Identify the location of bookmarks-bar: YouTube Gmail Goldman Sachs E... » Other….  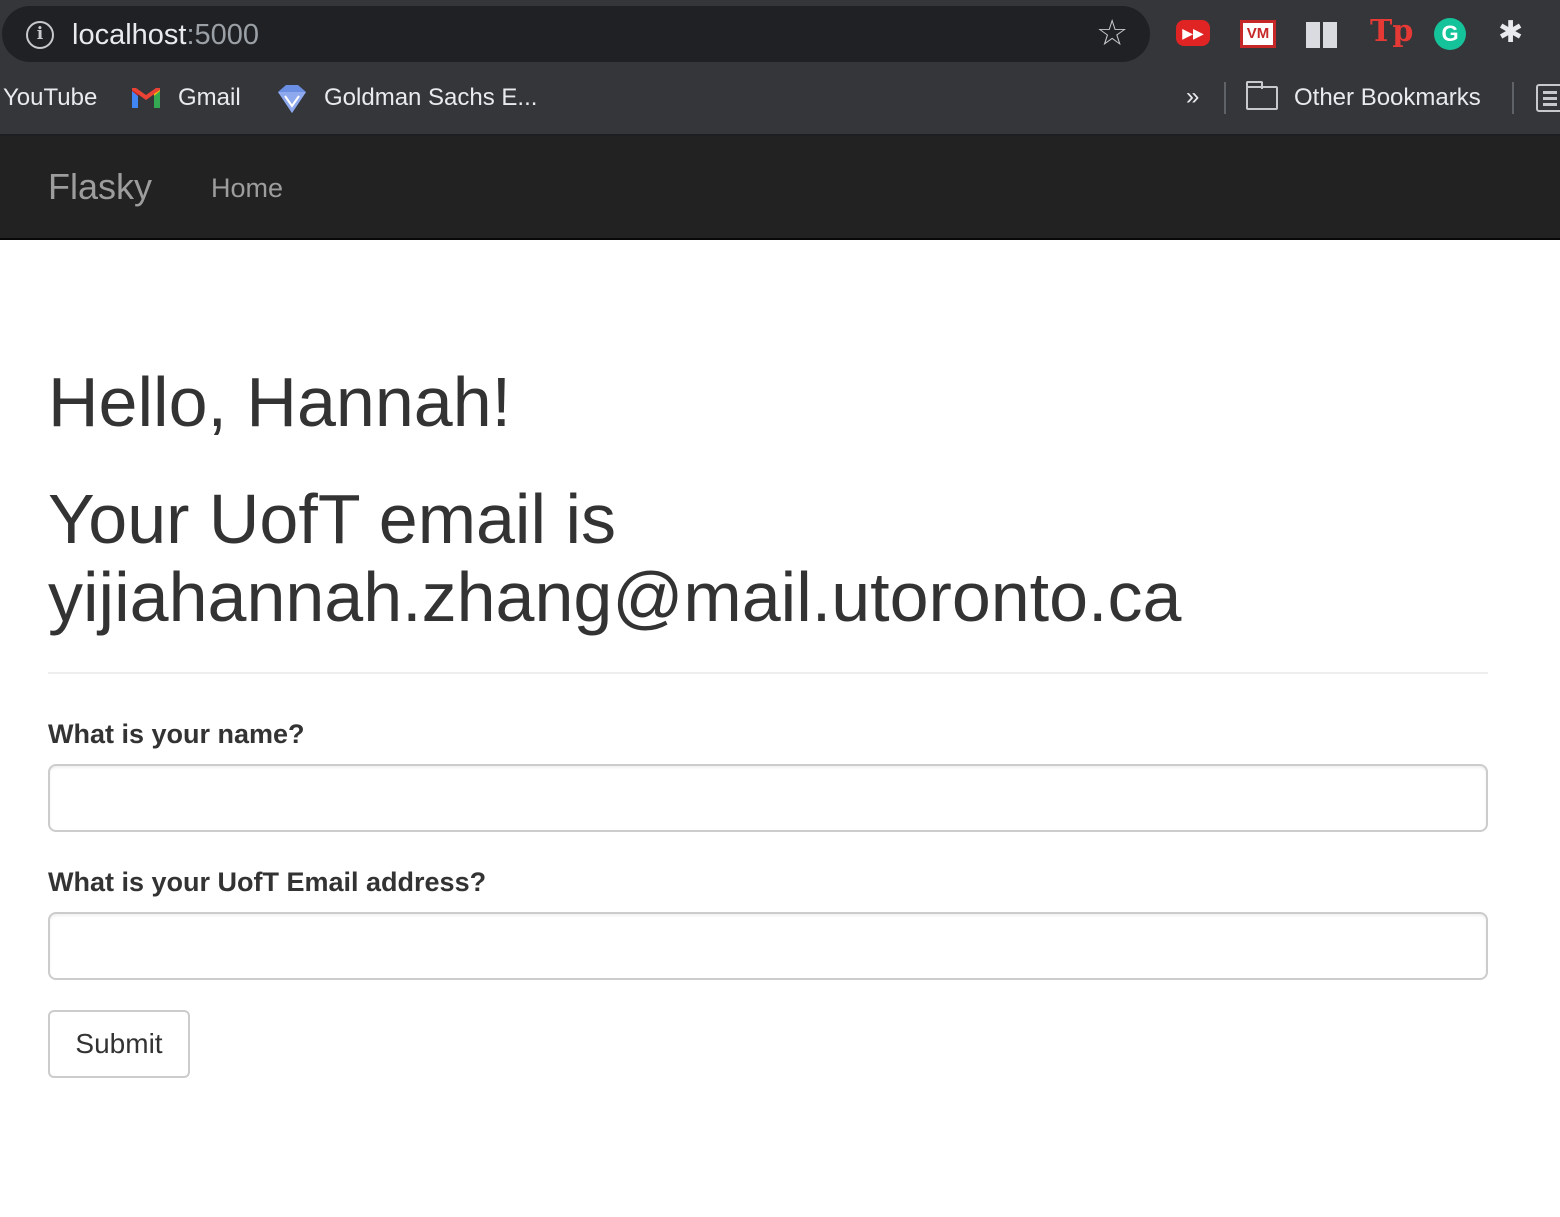
(780, 98).